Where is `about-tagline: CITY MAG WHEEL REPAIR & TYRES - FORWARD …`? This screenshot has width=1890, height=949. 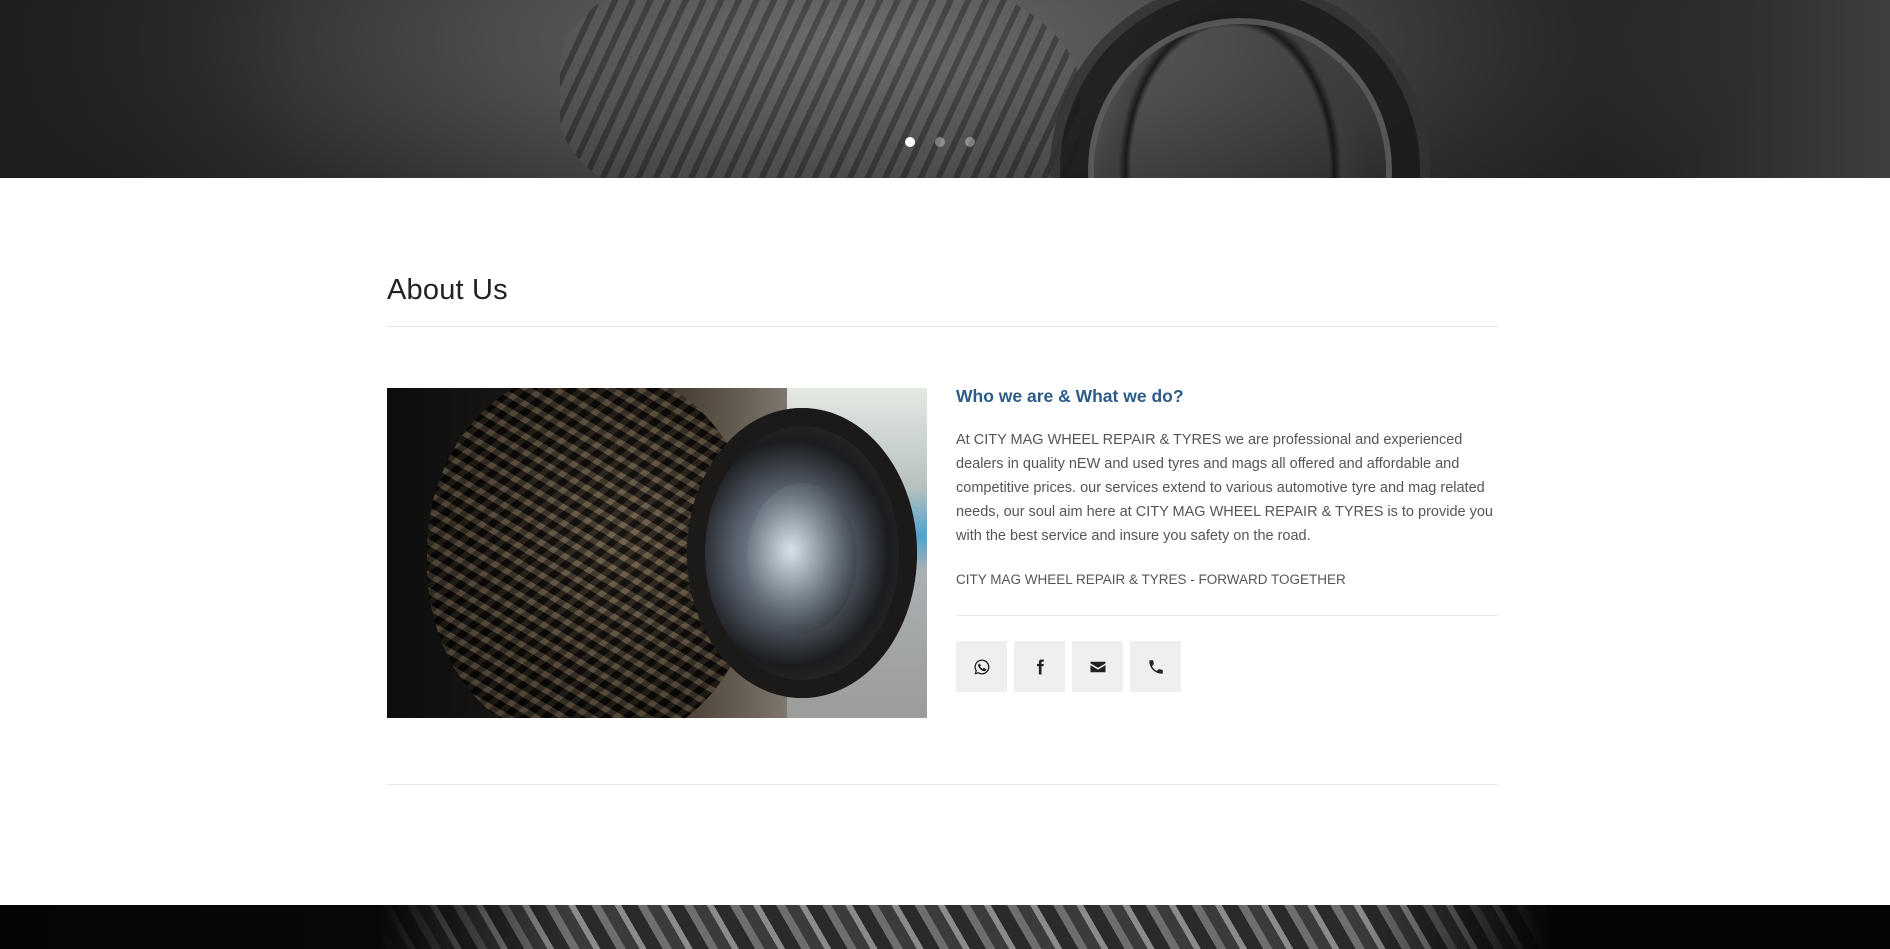
about-tagline: CITY MAG WHEEL REPAIR & TYRES - FORWARD … is located at coordinates (1151, 579).